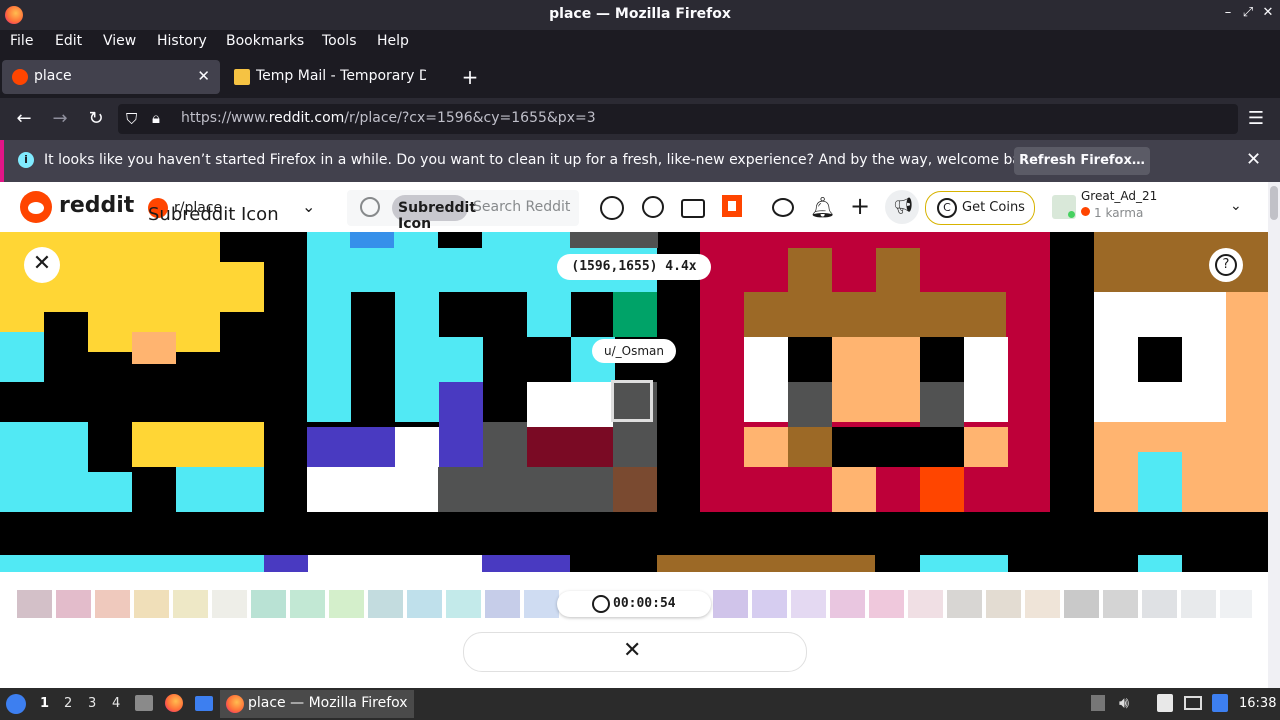 This screenshot has width=1280, height=720. What do you see at coordinates (860, 206) in the screenshot?
I see `create-post-icon: +` at bounding box center [860, 206].